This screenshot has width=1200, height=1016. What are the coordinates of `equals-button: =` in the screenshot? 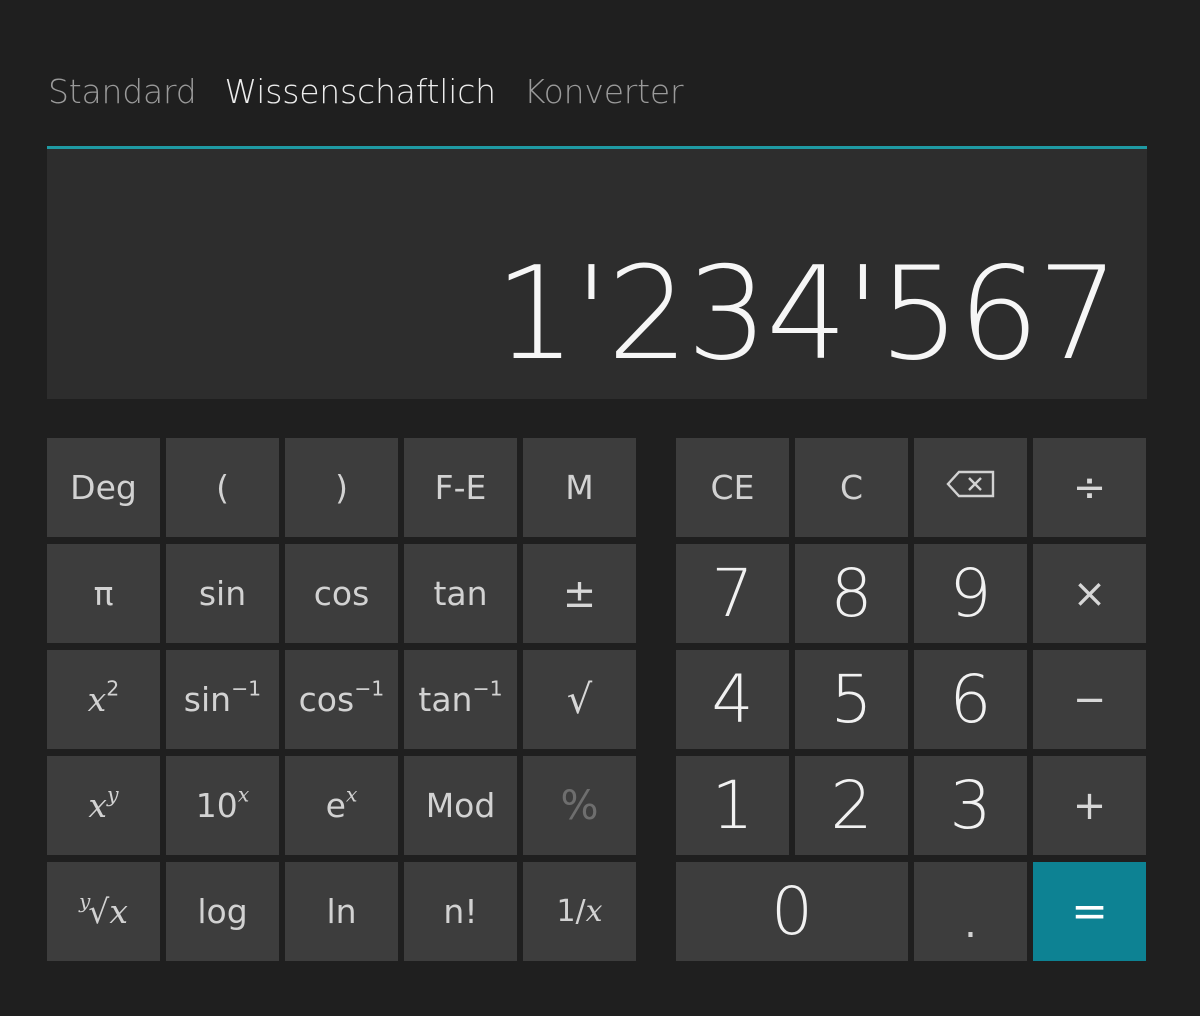 It's located at (1089, 911).